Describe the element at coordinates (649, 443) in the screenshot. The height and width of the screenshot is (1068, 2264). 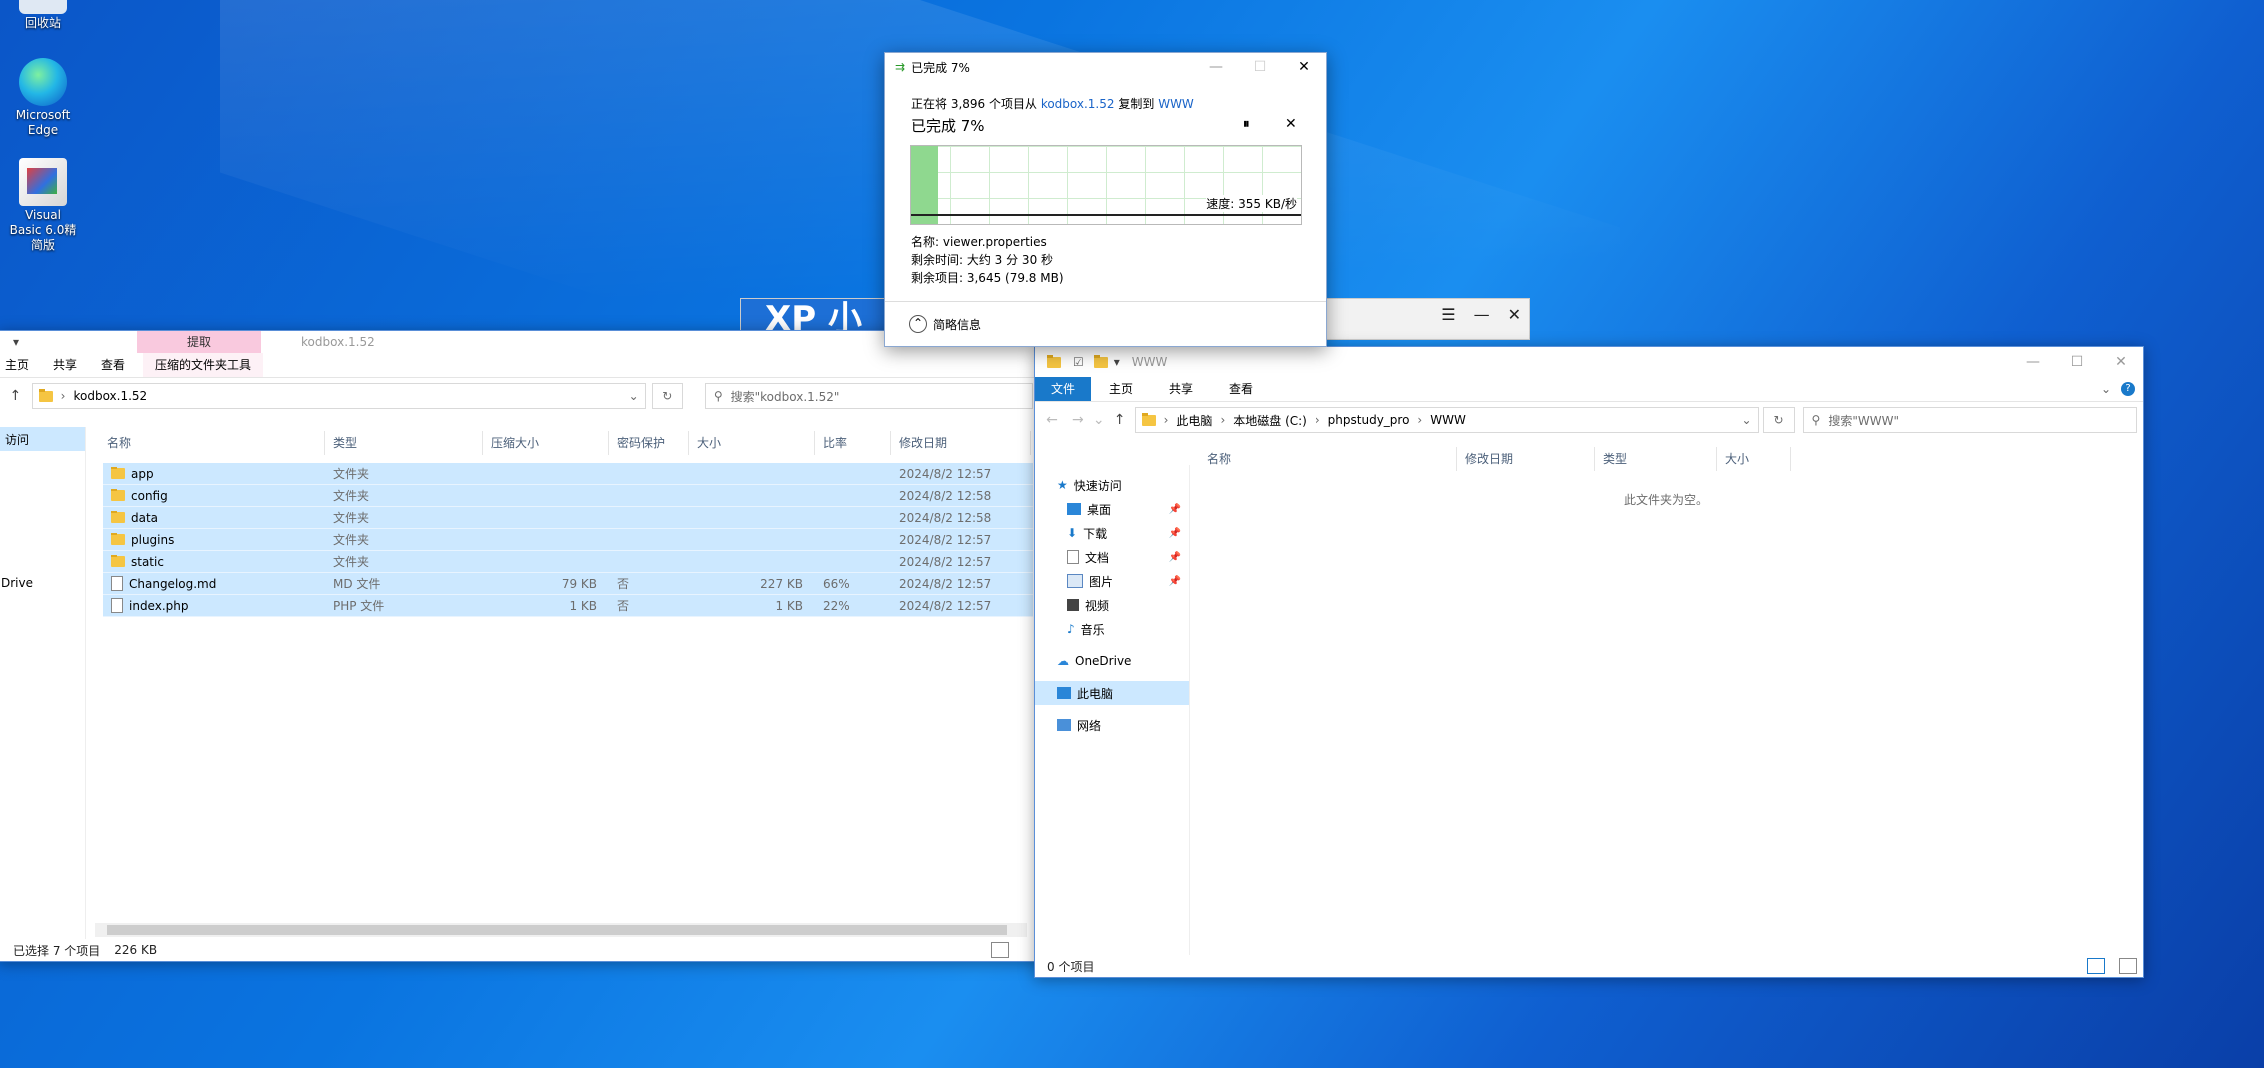
I see `col-password: 密码保护` at that location.